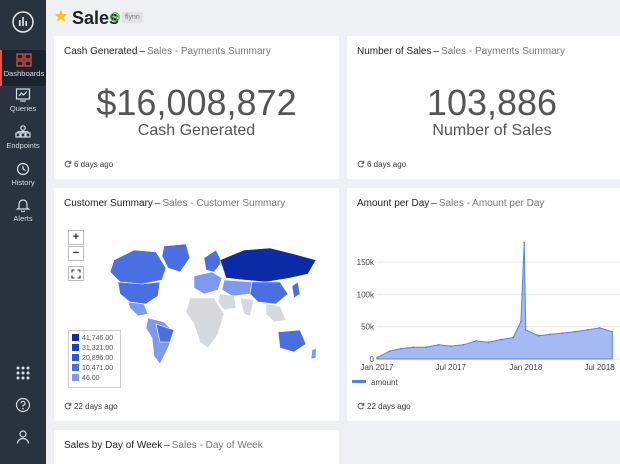 The image size is (620, 464). I want to click on x-tick-label: Jan 2017, so click(377, 367).